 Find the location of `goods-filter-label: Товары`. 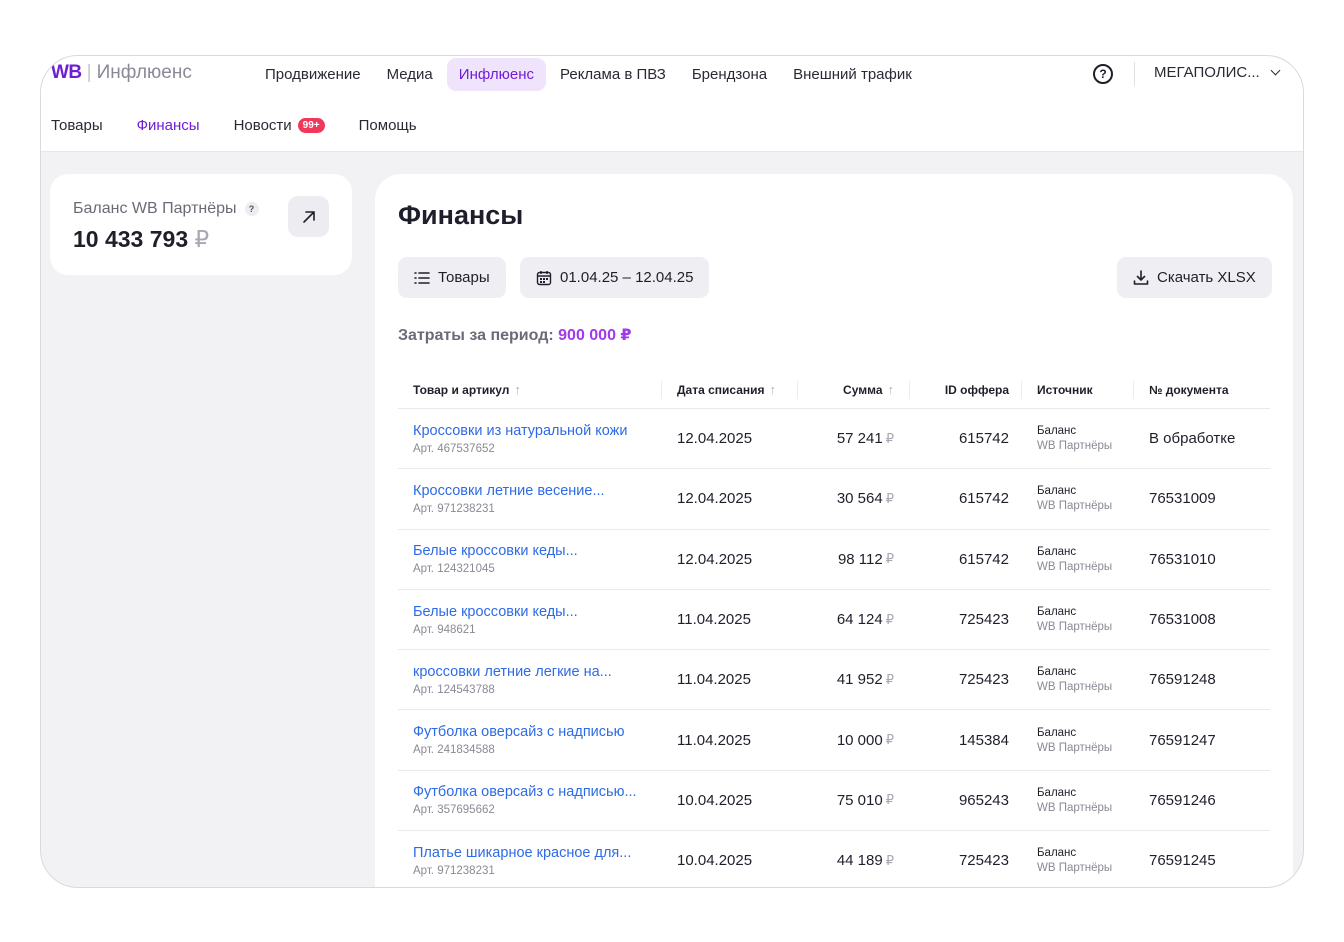

goods-filter-label: Товары is located at coordinates (464, 277).